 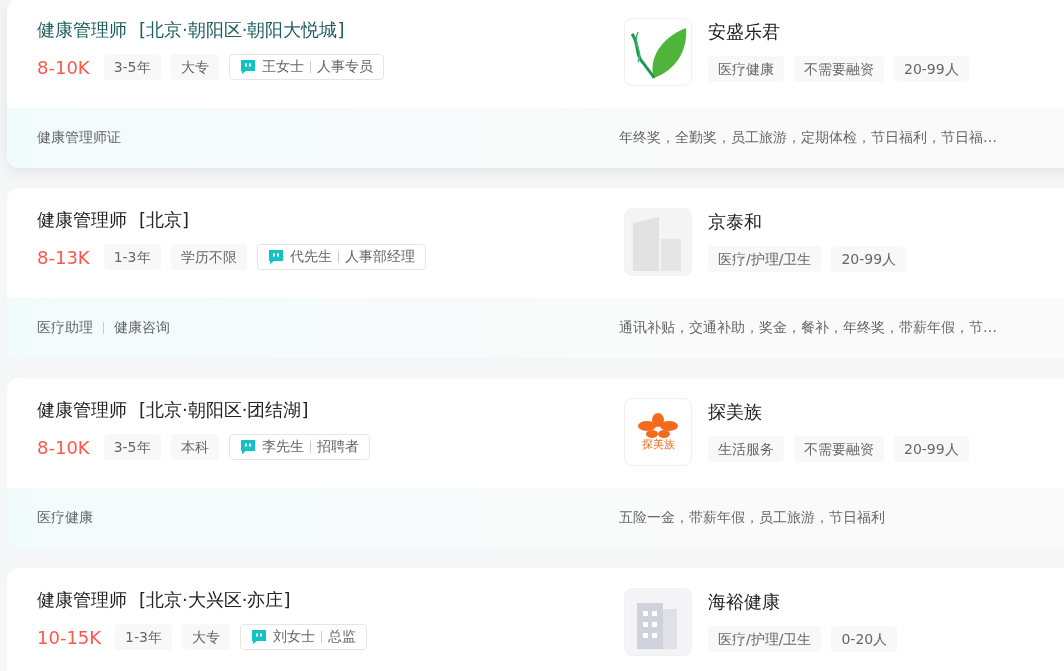 I want to click on company-name: 海裕健康, so click(x=803, y=601).